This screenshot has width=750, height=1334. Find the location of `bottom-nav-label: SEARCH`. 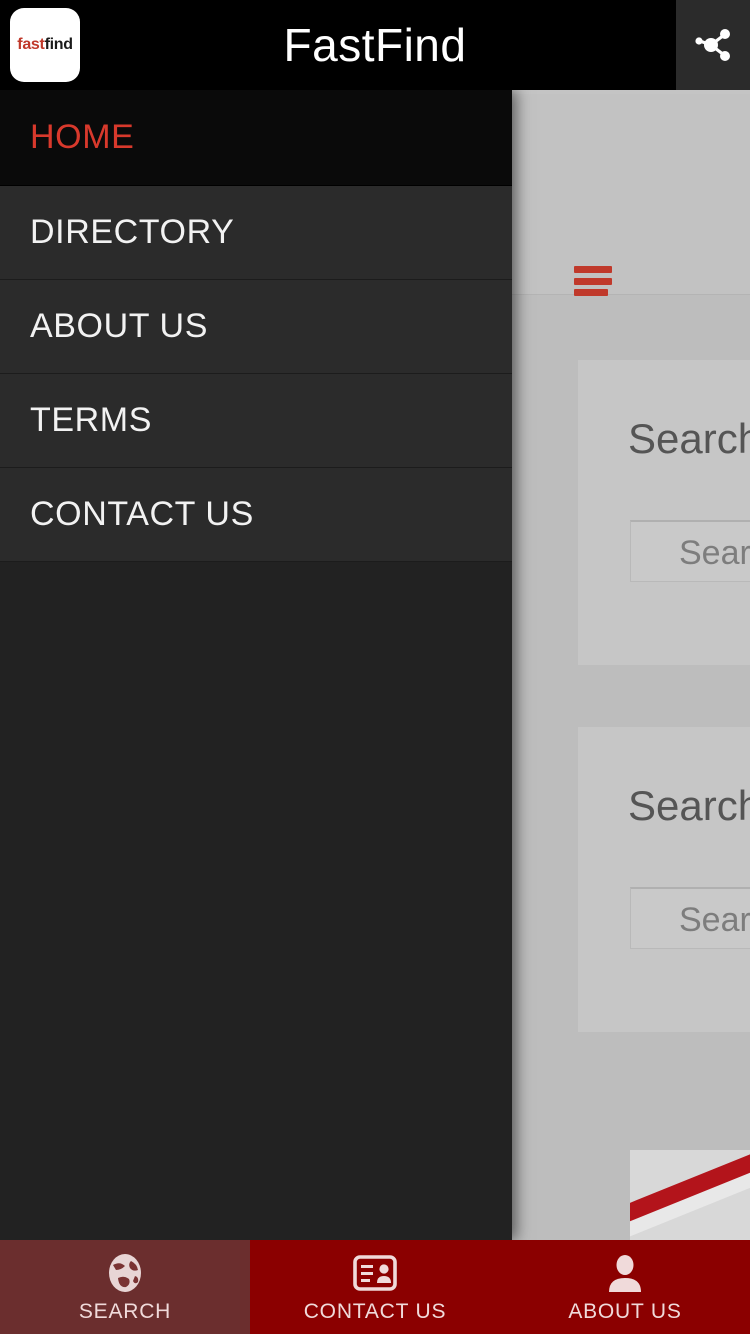

bottom-nav-label: SEARCH is located at coordinates (125, 1311).